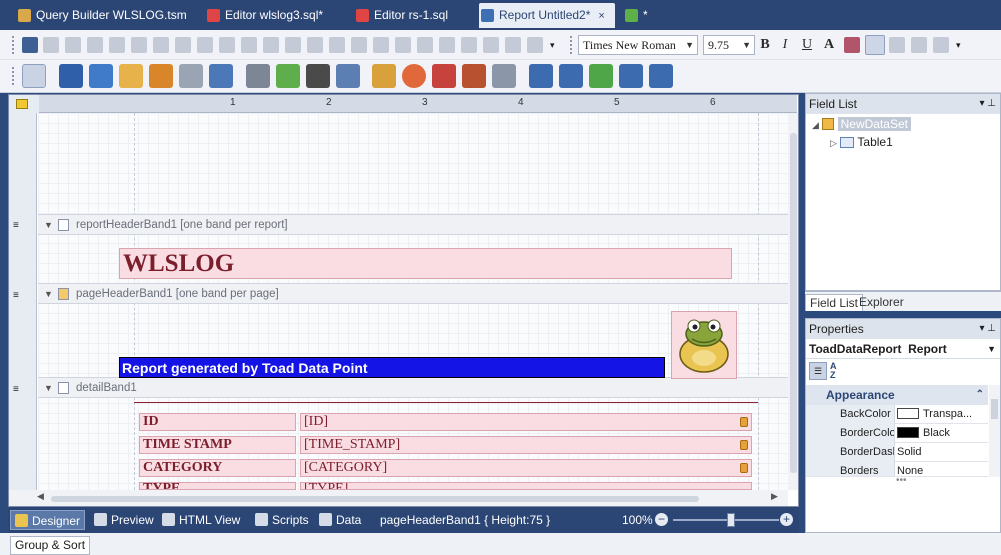 This screenshot has width=1001, height=555. Describe the element at coordinates (818, 371) in the screenshot. I see `categorized-icon: ☰` at that location.